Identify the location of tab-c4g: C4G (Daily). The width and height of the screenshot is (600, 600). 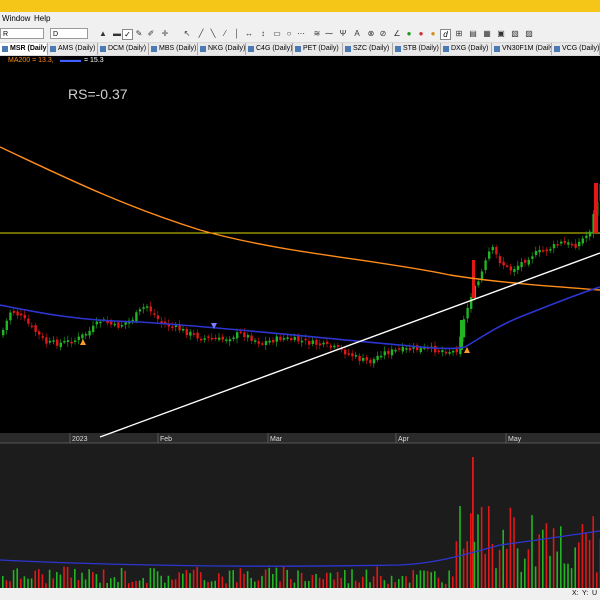
(269, 49).